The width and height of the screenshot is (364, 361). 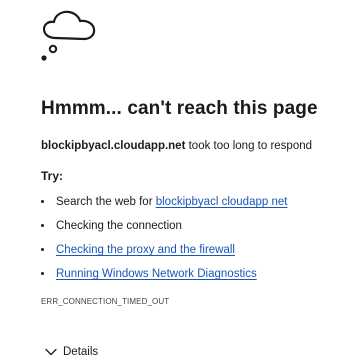 I want to click on chevron-down-icon, so click(x=51, y=352).